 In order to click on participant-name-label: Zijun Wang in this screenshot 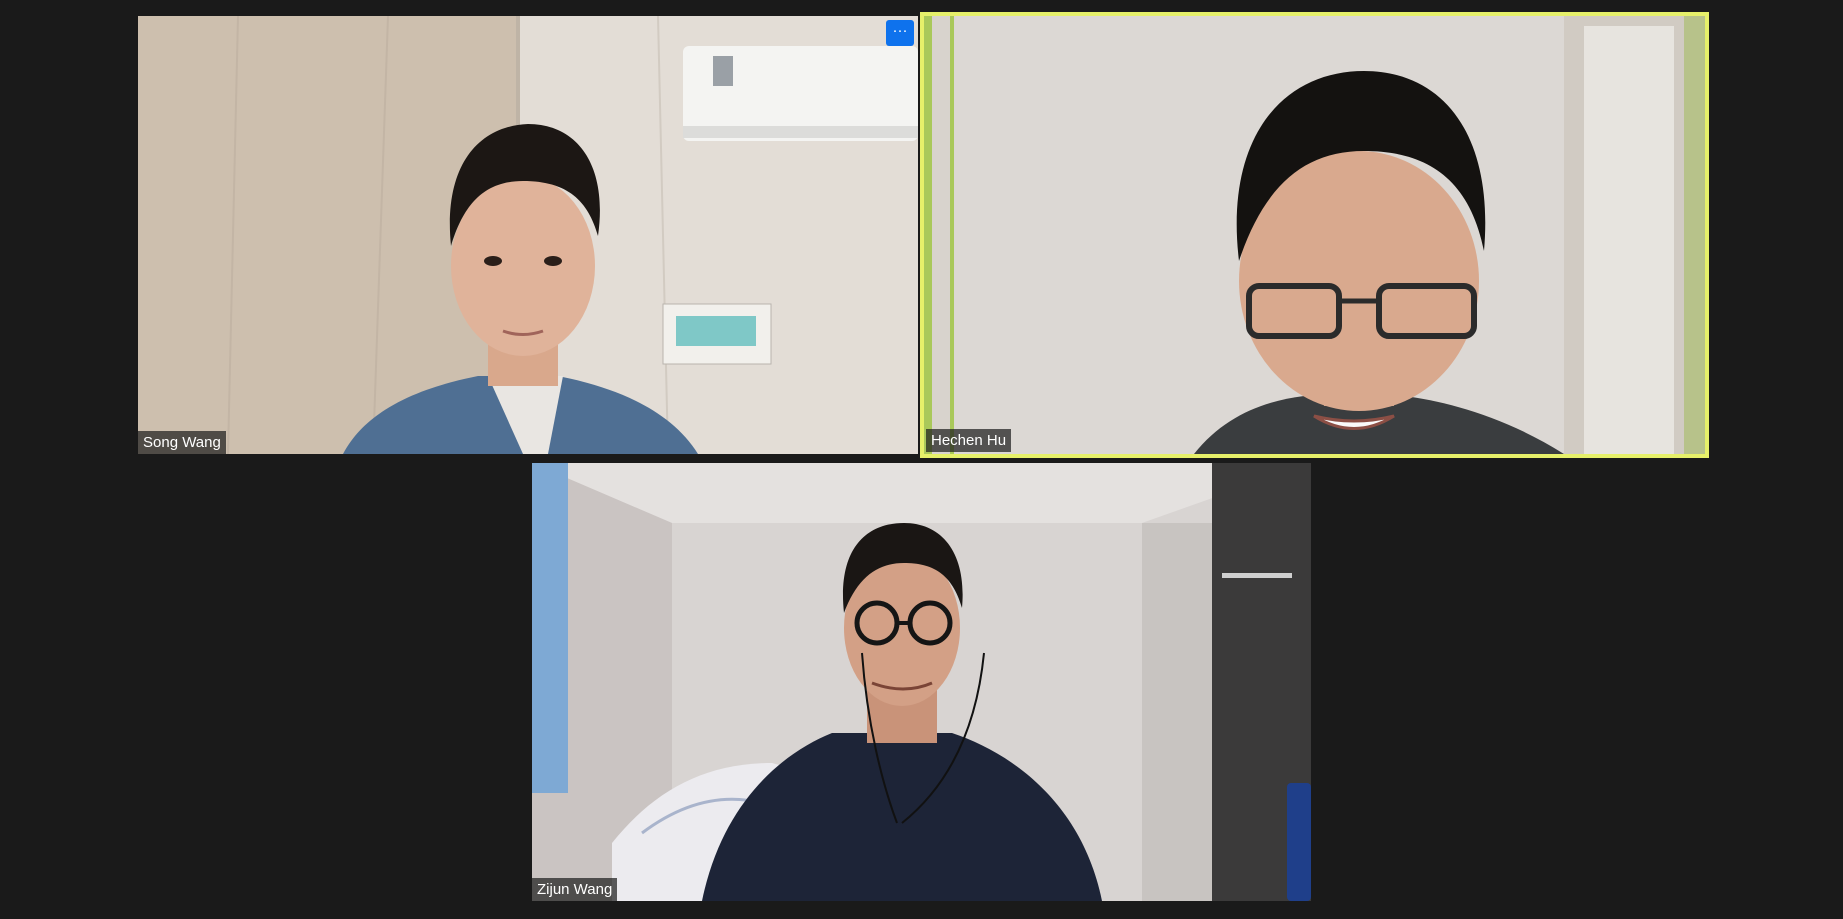, I will do `click(575, 889)`.